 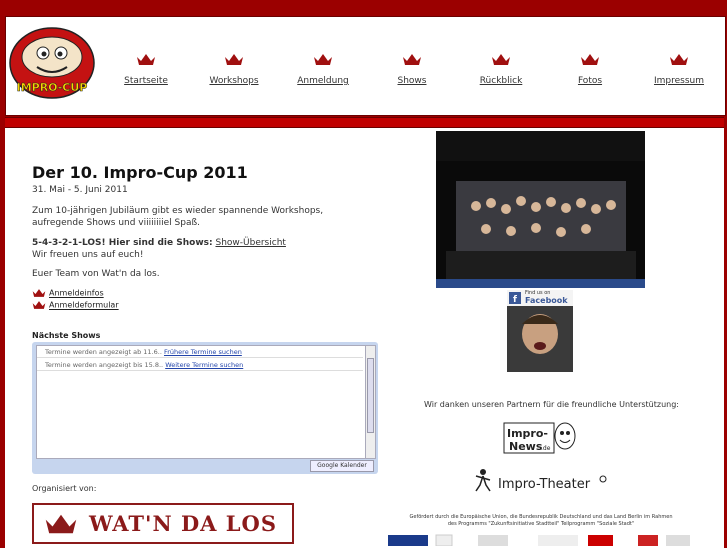 I want to click on svg-text: Impro-Theater, so click(x=544, y=484).